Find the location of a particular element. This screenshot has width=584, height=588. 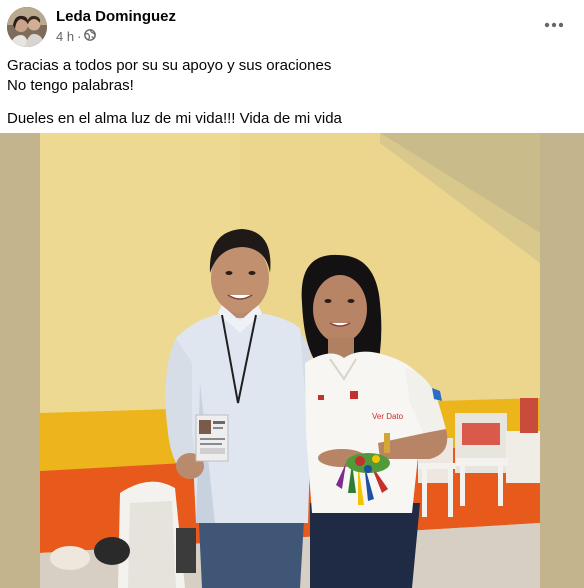

post-text-line: No tengo palabras! is located at coordinates (70, 85).